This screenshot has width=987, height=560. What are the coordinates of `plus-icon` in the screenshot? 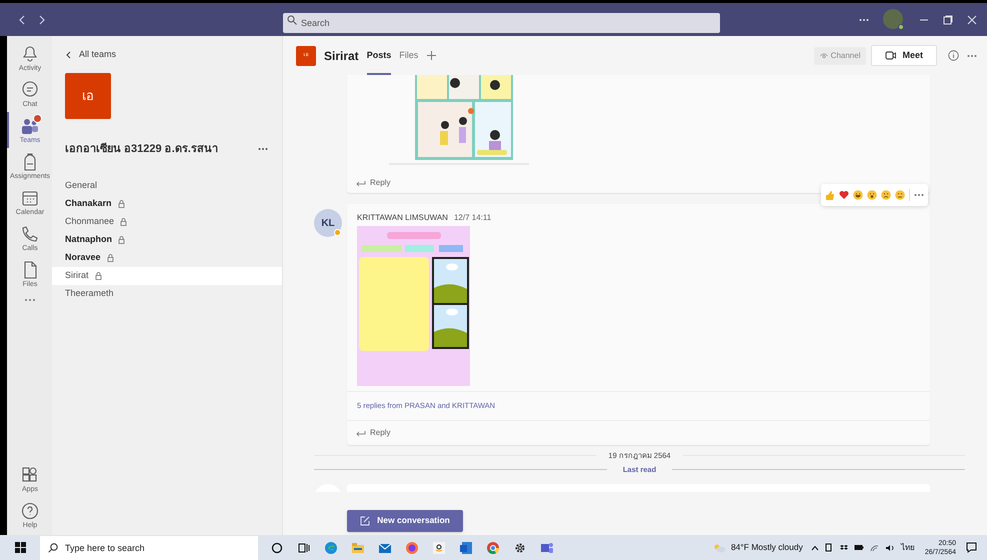 It's located at (432, 55).